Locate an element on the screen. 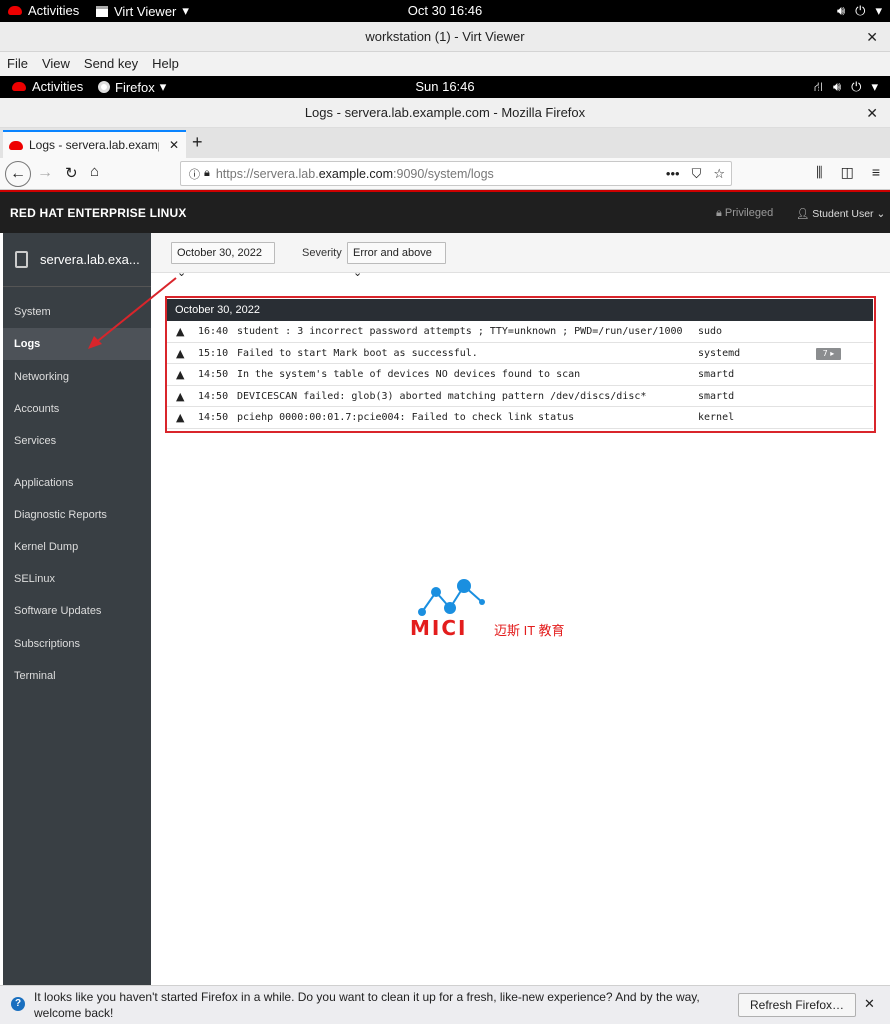 Image resolution: width=890 pixels, height=1024 pixels. sidebar-item-accounts: Accounts is located at coordinates (77, 409).